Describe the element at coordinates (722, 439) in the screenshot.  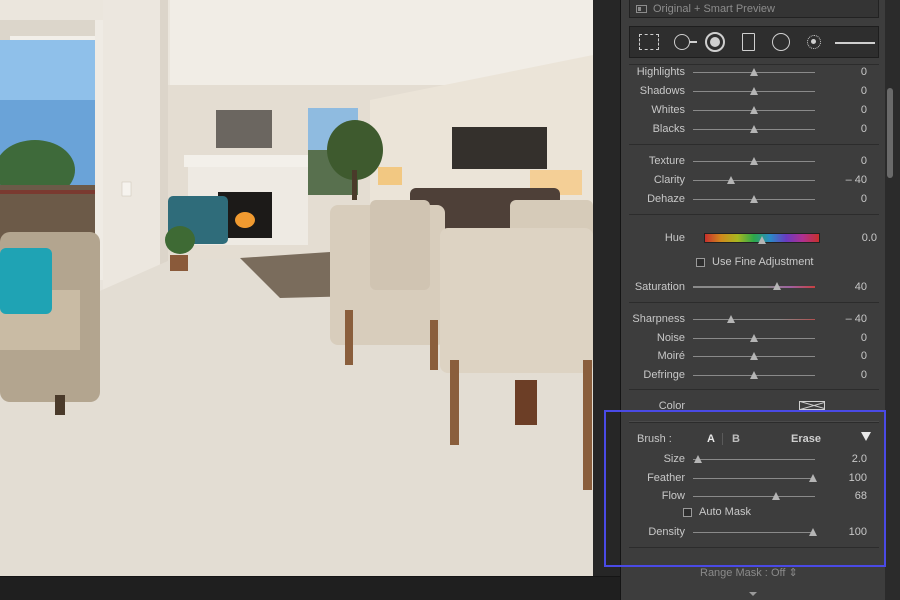
I see `brush-divider` at that location.